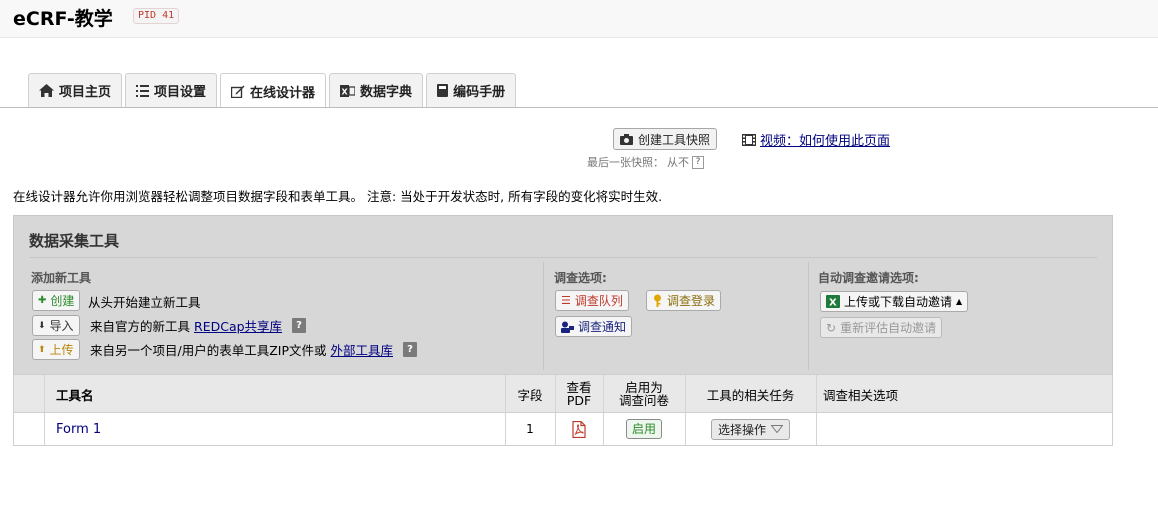  I want to click on notification-icon, so click(567, 327).